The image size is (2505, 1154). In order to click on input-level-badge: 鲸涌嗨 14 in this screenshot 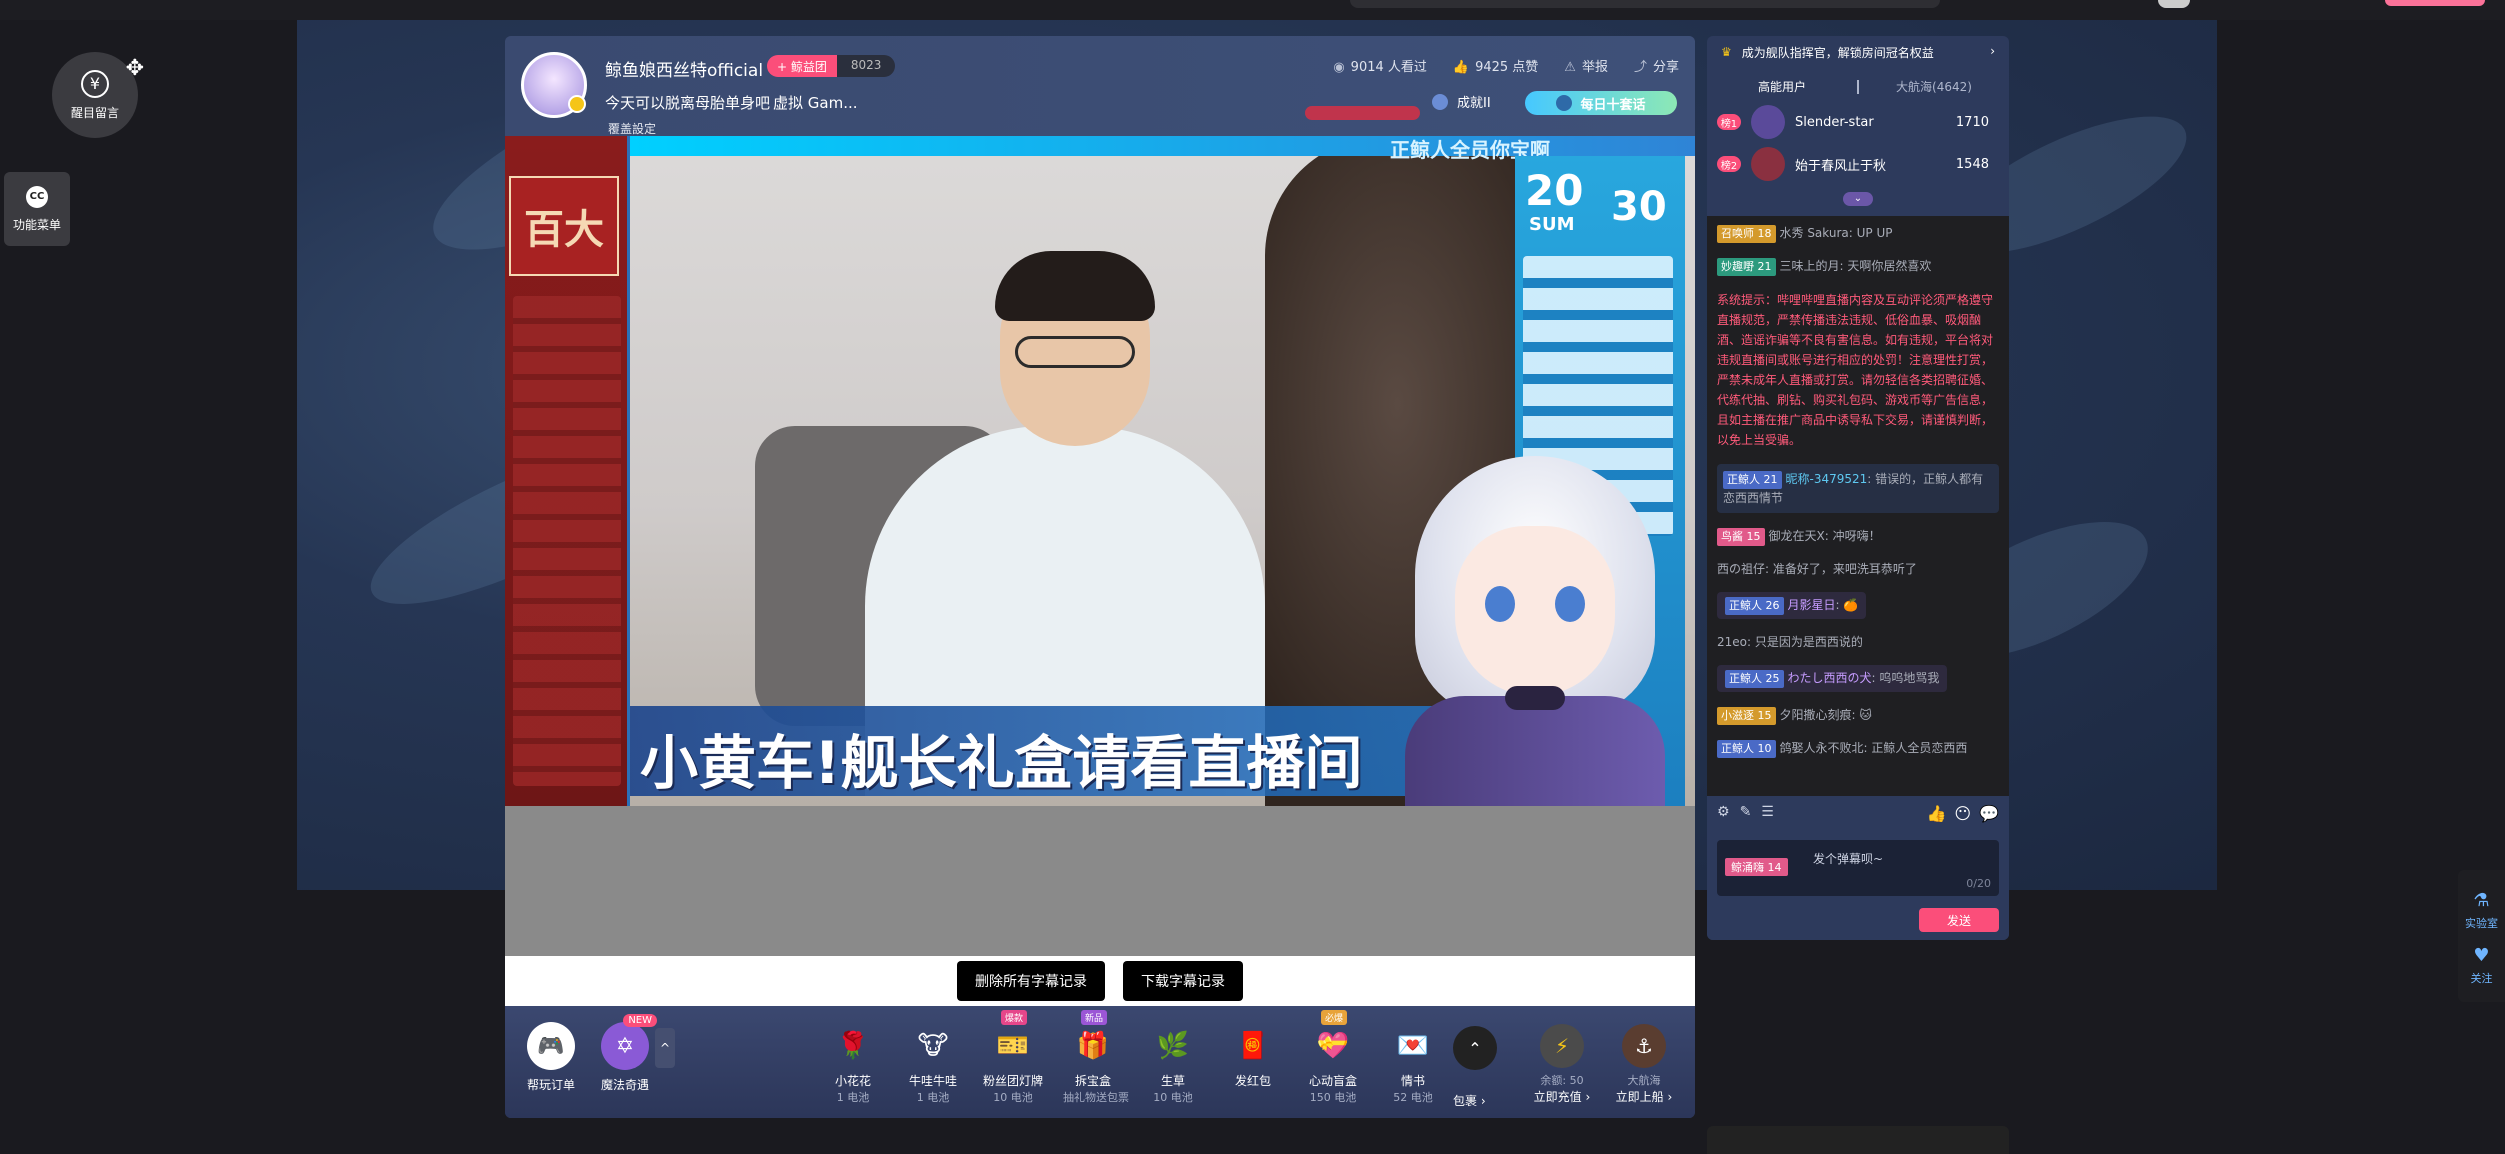, I will do `click(1756, 867)`.